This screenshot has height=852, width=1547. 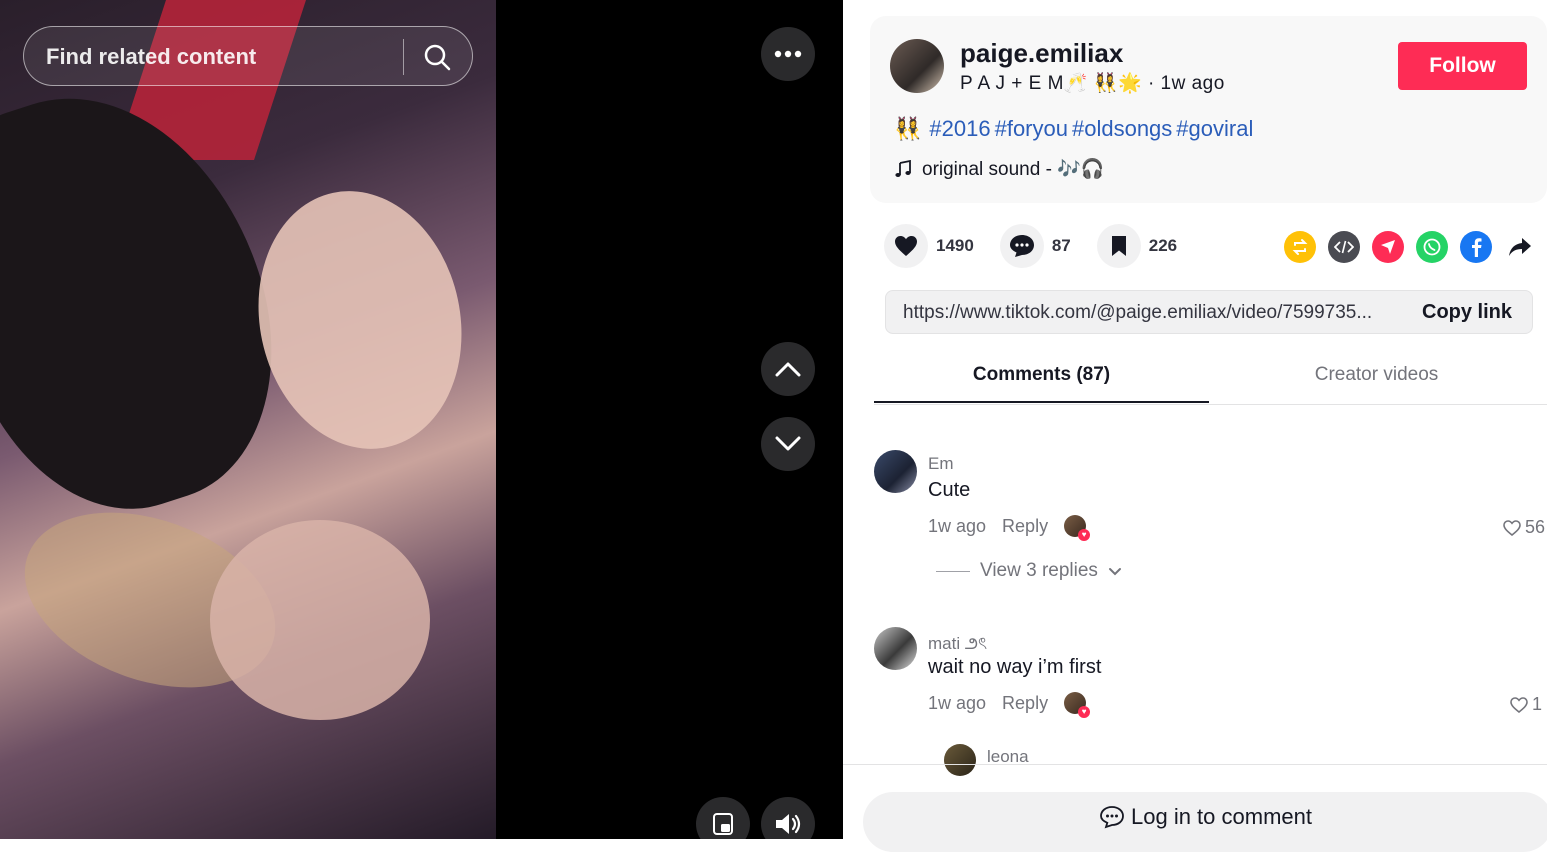 I want to click on search-bar: Find related content, so click(x=248, y=56).